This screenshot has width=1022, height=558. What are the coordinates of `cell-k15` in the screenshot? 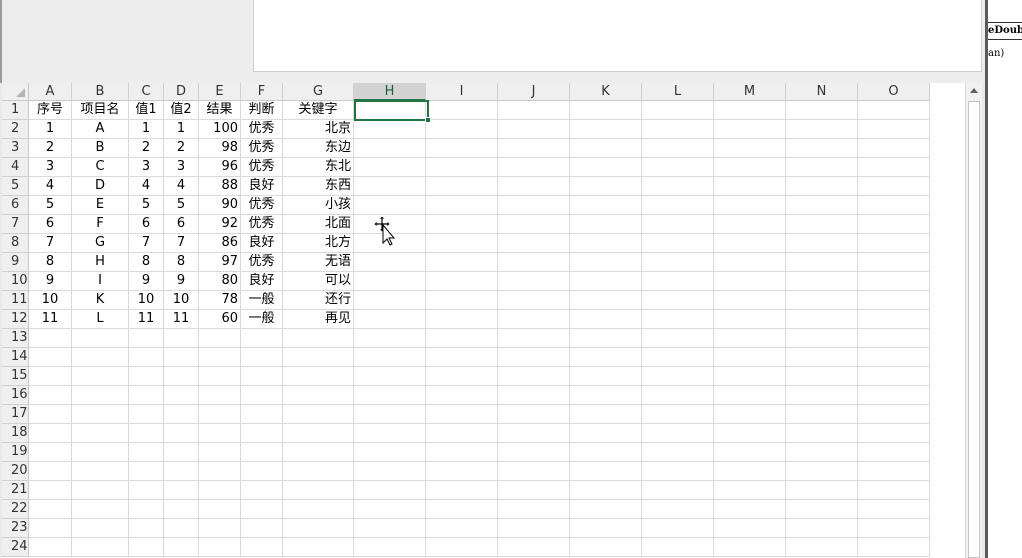 It's located at (606, 376).